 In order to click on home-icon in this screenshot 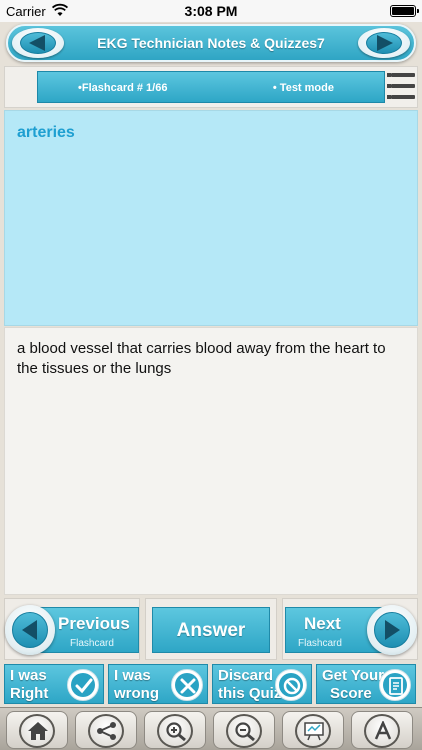, I will do `click(38, 731)`.